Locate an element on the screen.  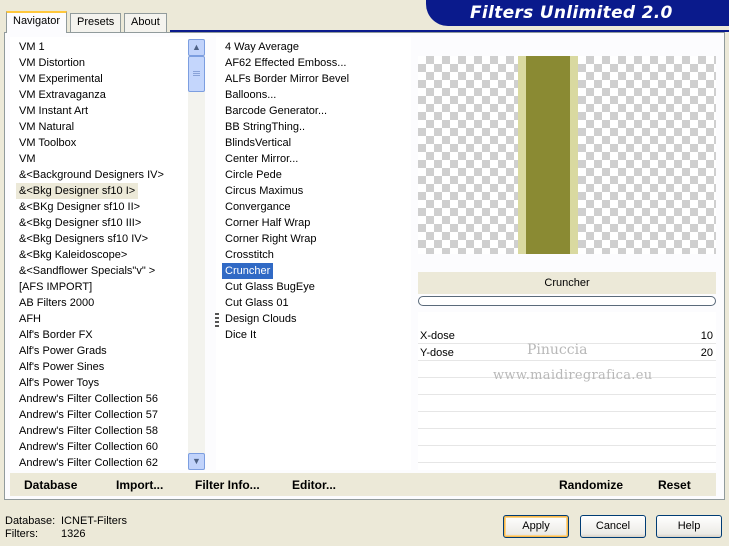
category-list-item: VM Experimental is located at coordinates (61, 79).